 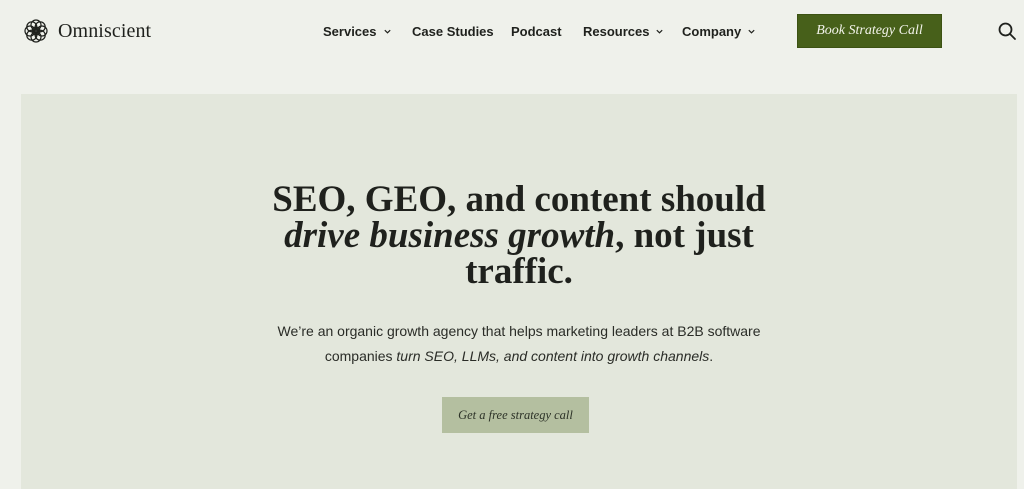 I want to click on headline-text: traffic., so click(x=519, y=271).